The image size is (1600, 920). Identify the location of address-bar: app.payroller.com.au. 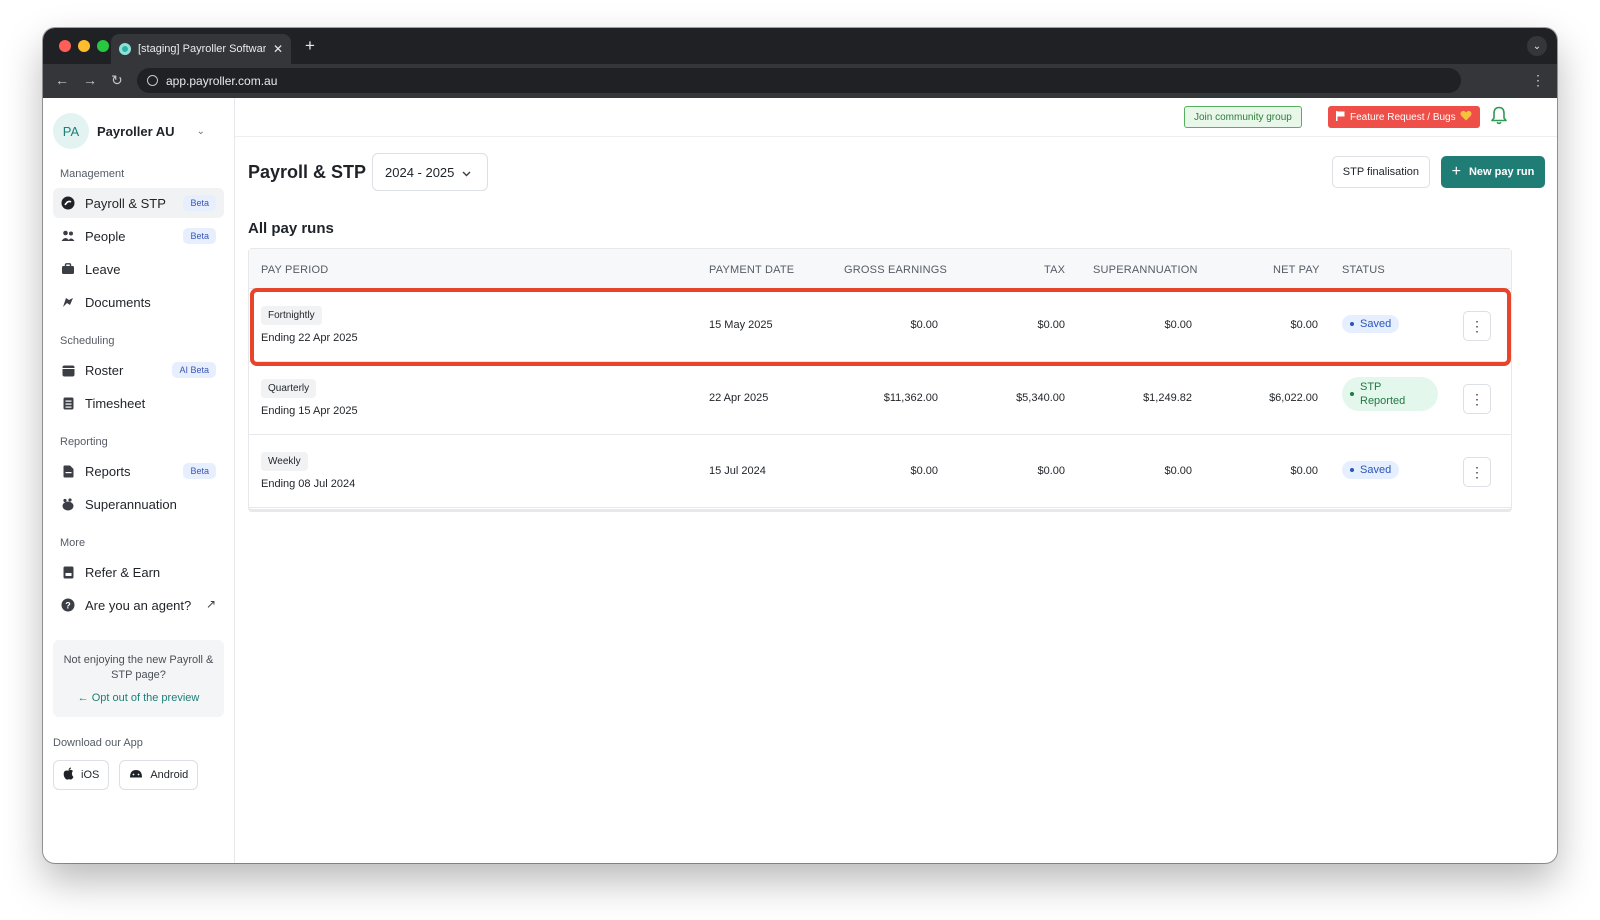
(799, 80).